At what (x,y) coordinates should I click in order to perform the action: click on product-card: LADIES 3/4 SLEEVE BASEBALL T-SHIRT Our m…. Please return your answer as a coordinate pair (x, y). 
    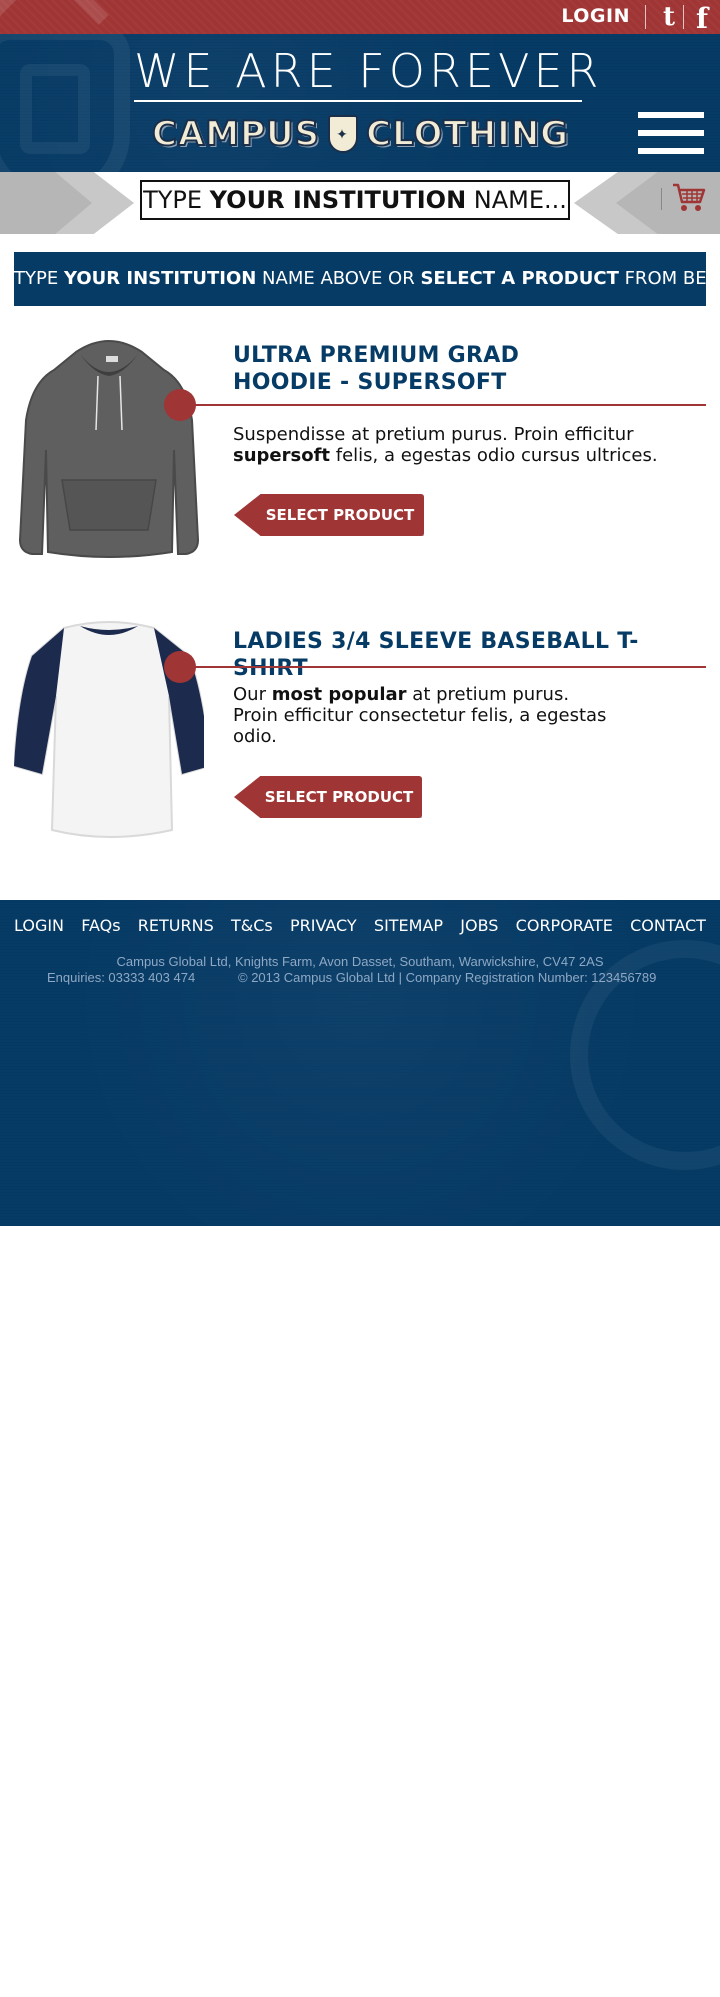
    Looking at the image, I should click on (360, 741).